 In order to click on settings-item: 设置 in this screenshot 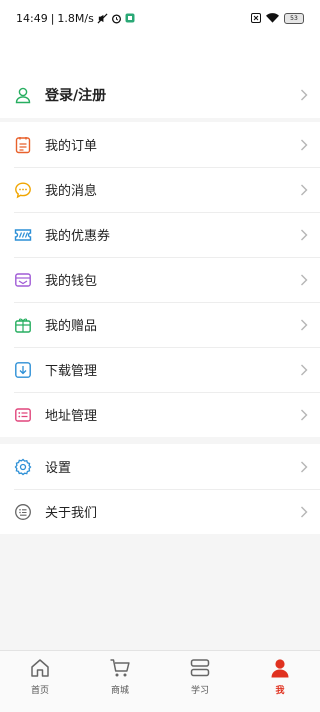, I will do `click(160, 466)`.